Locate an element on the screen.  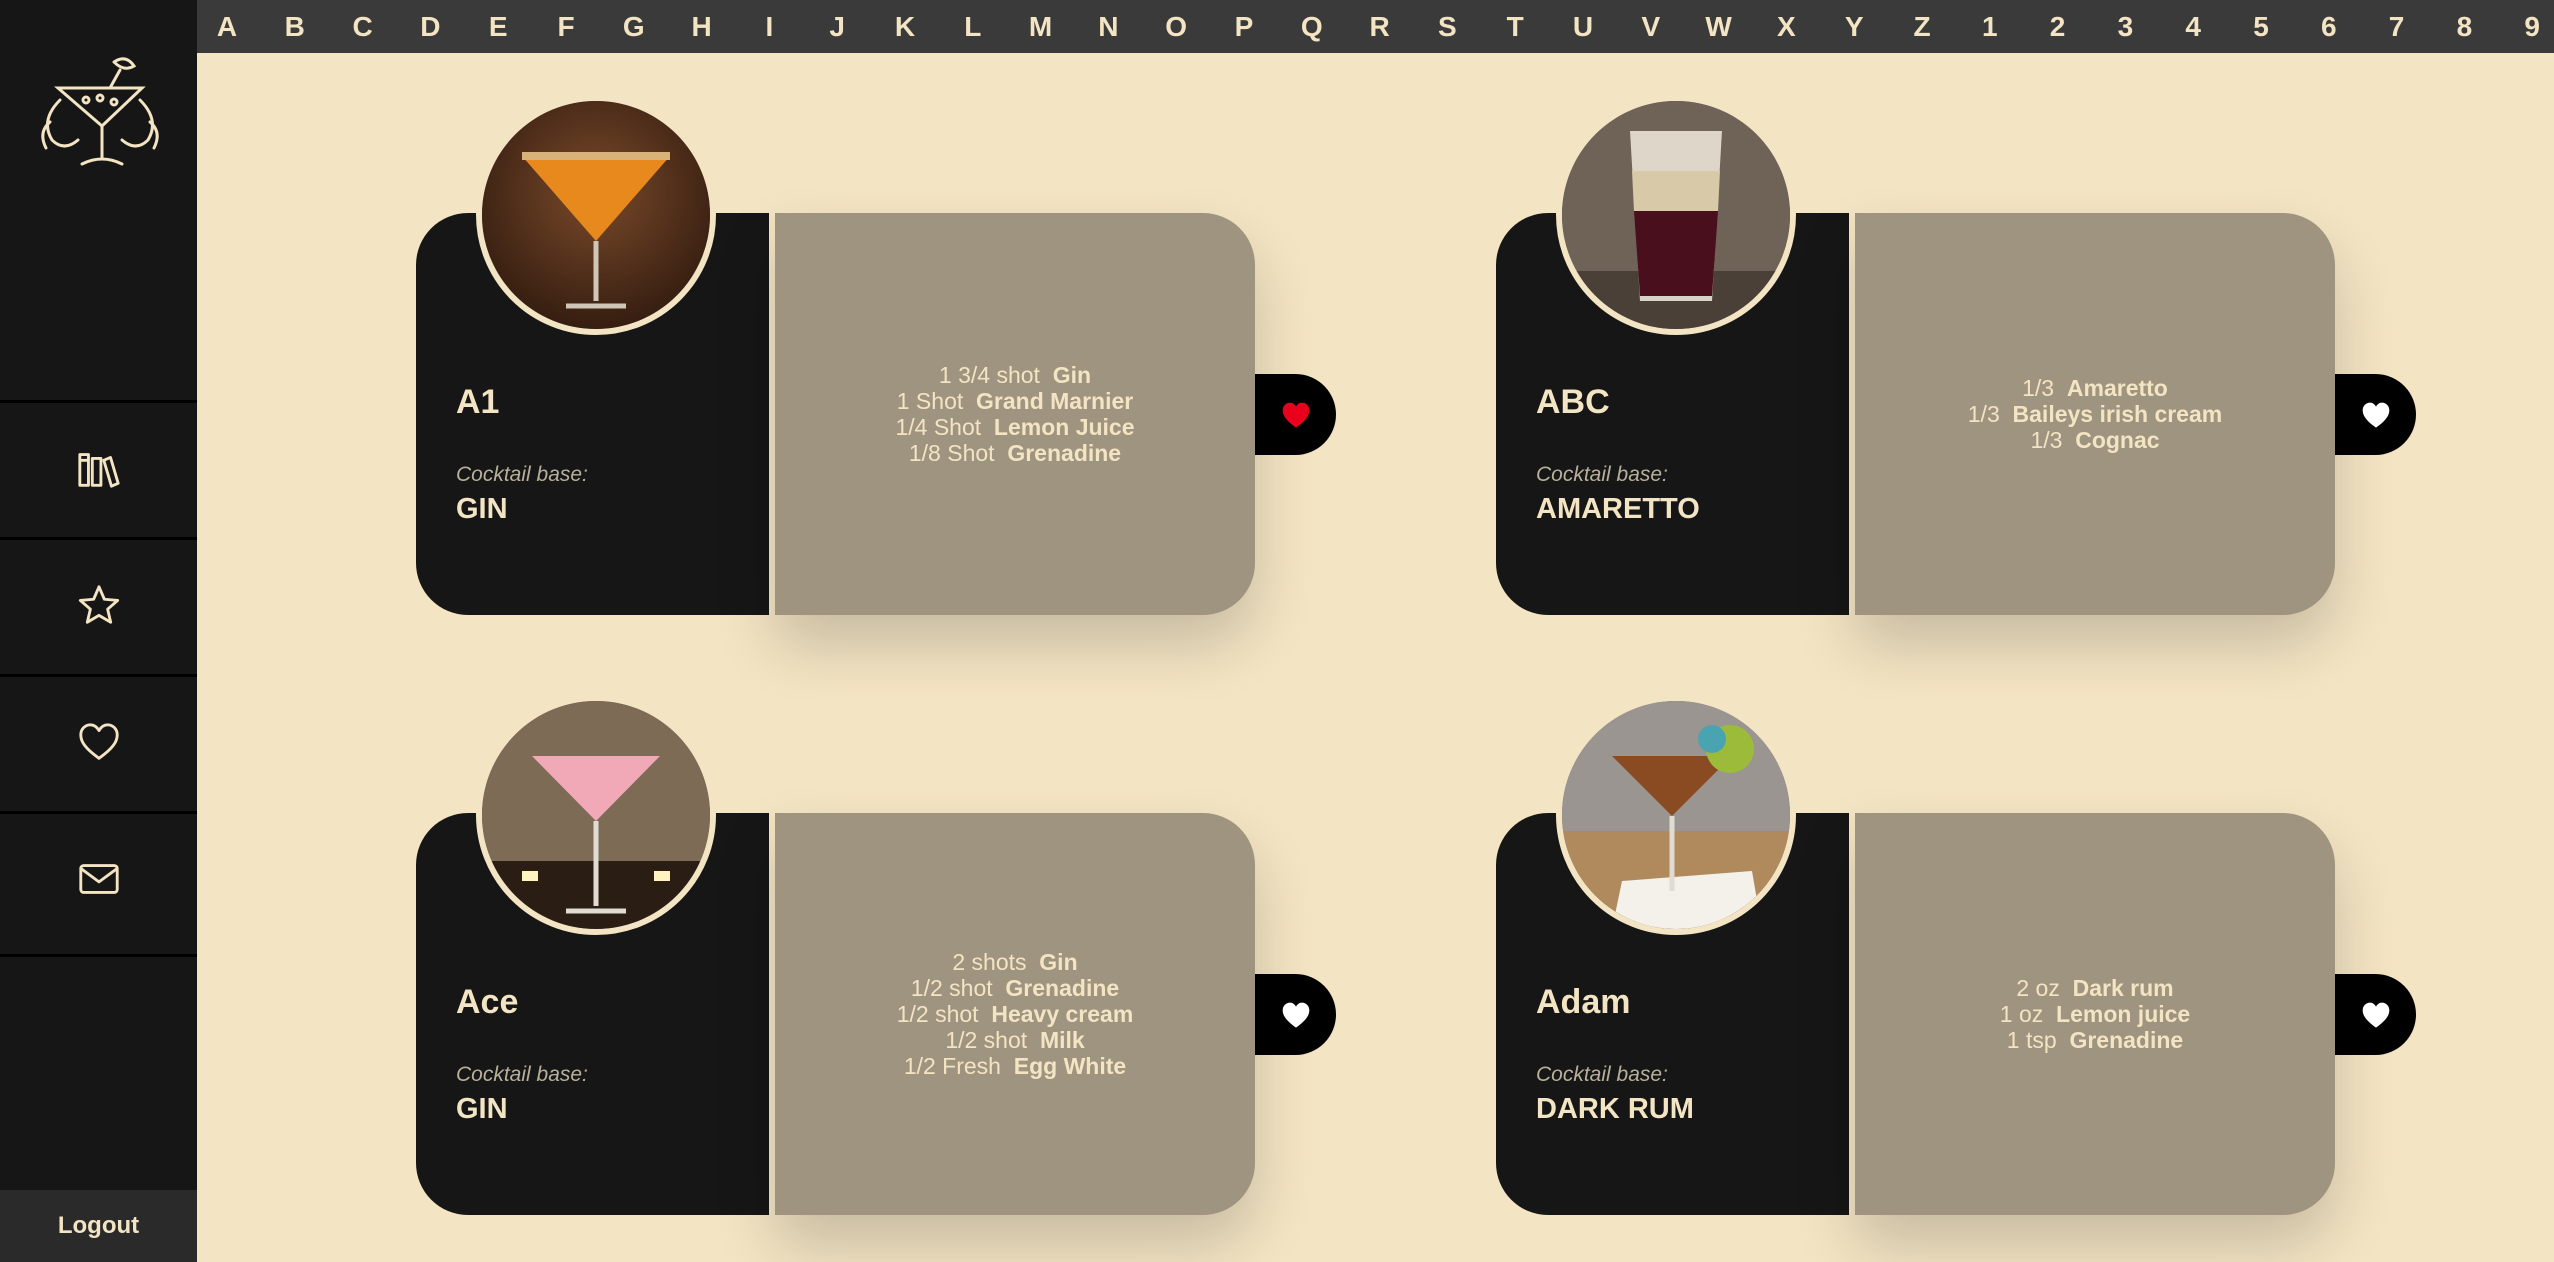
cocktail-name: Adam is located at coordinates (1583, 1002).